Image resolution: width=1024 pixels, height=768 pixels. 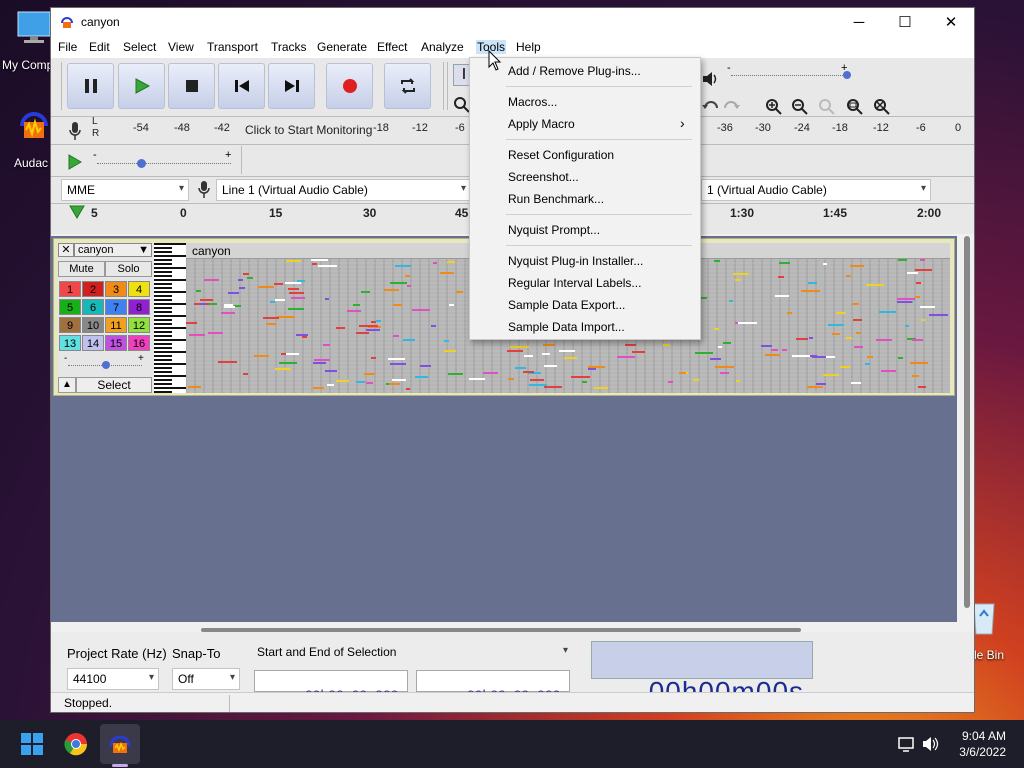 What do you see at coordinates (67, 47) in the screenshot?
I see `menu-file: File` at bounding box center [67, 47].